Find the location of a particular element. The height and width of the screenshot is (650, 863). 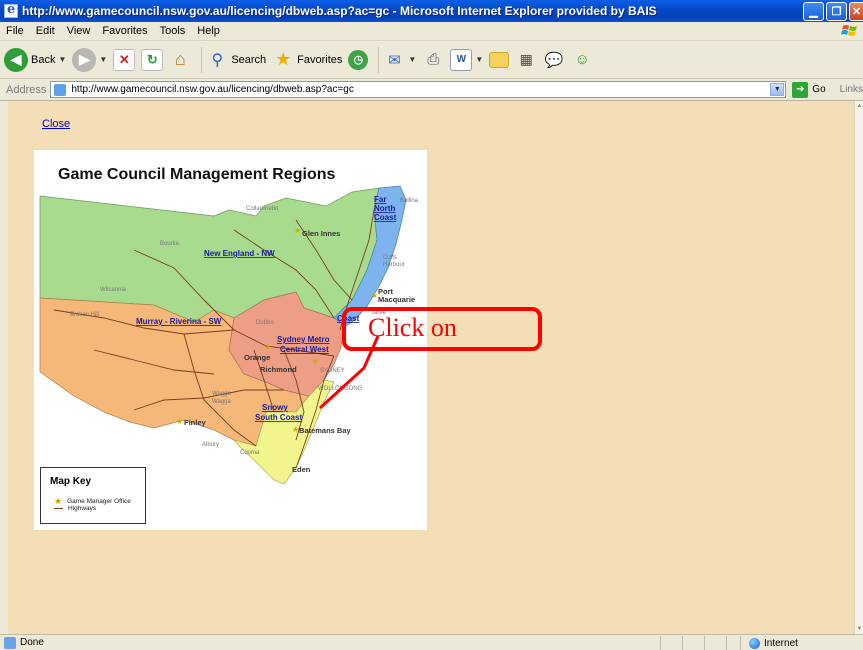

favorites-button: ★ Favorites is located at coordinates (307, 60).